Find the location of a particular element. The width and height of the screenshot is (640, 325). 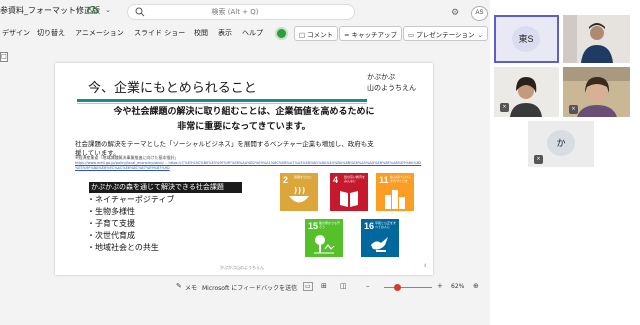

zoom-out-icon: – is located at coordinates (368, 286).